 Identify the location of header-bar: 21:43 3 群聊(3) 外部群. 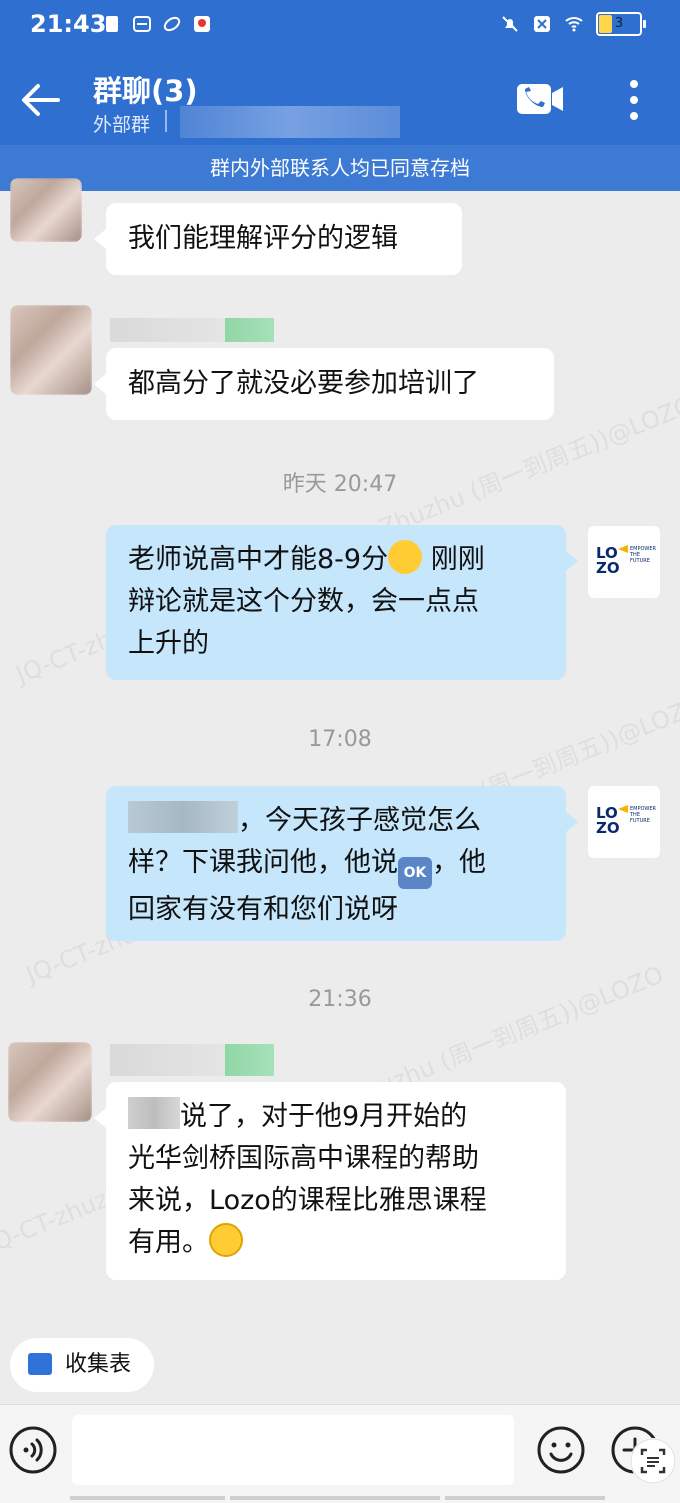
(340, 72).